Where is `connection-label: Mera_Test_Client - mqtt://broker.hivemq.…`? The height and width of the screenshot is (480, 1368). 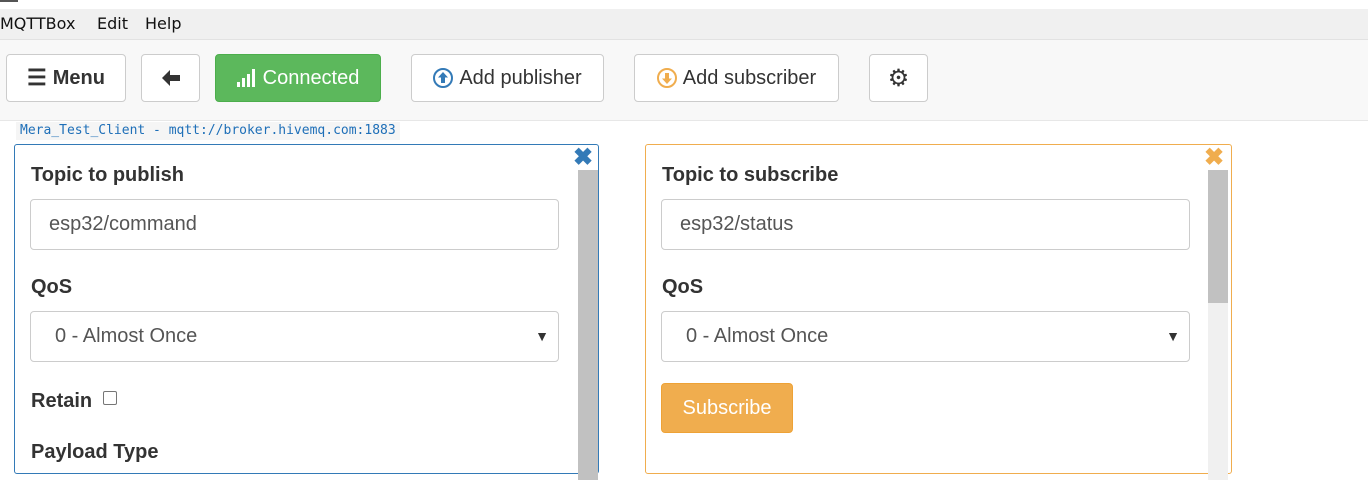 connection-label: Mera_Test_Client - mqtt://broker.hivemq.… is located at coordinates (208, 131).